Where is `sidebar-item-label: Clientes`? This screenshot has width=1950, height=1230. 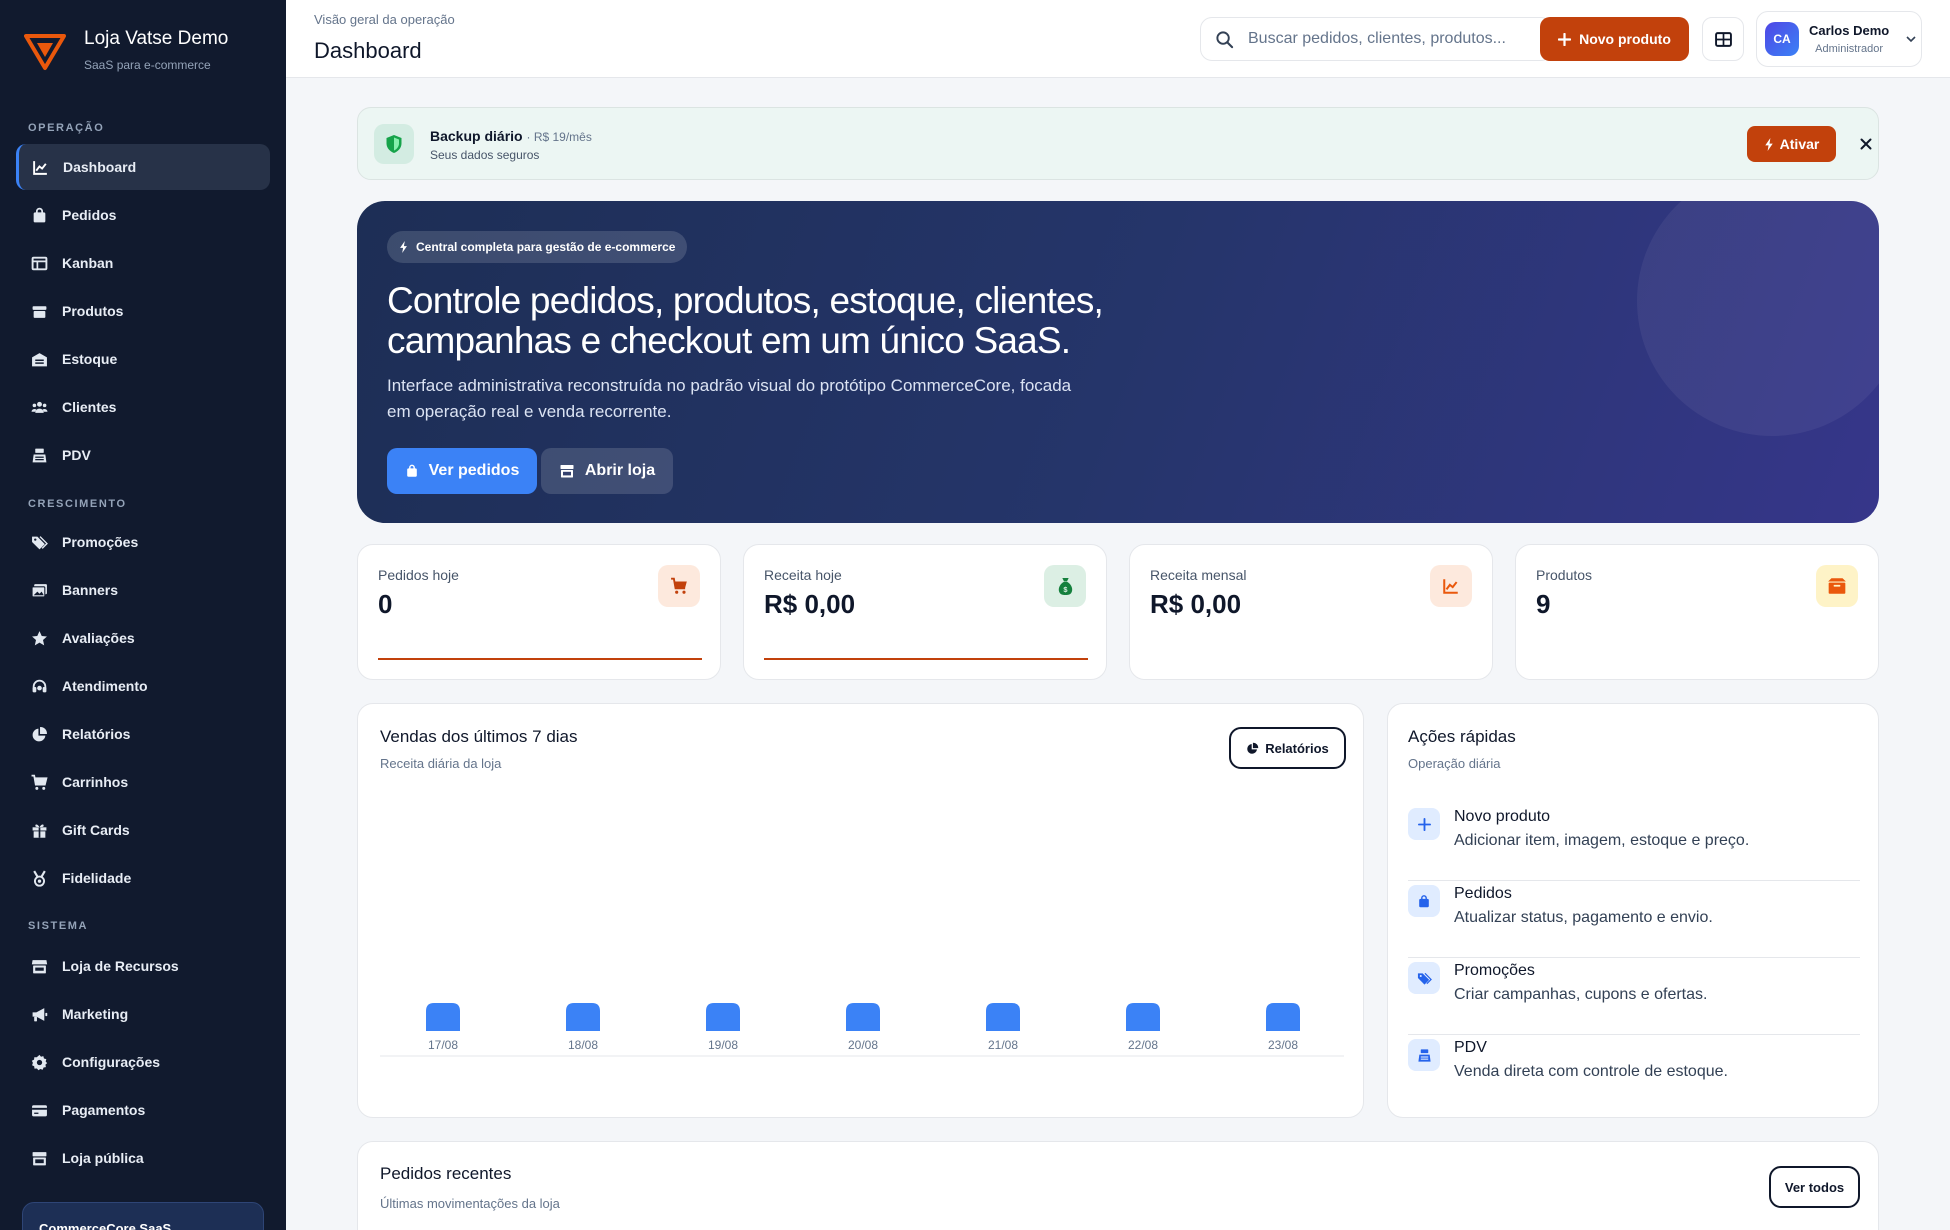
sidebar-item-label: Clientes is located at coordinates (89, 407).